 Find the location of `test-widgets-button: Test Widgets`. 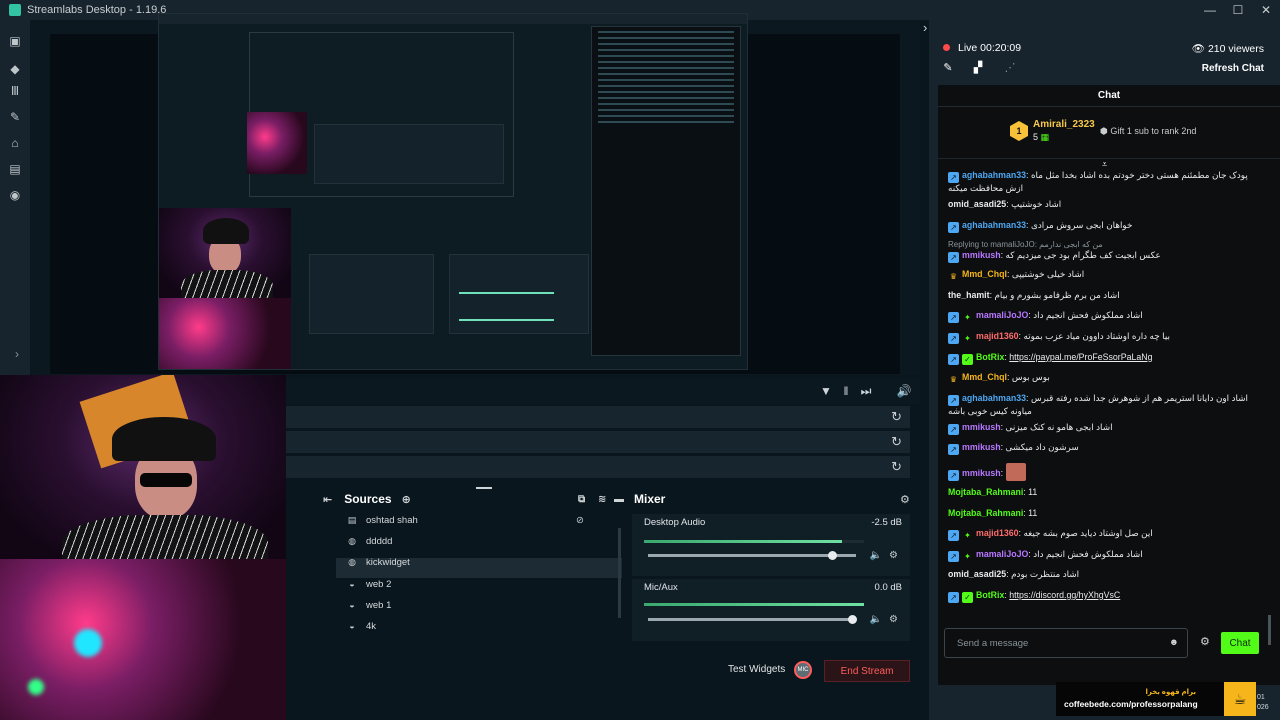

test-widgets-button: Test Widgets is located at coordinates (756, 669).